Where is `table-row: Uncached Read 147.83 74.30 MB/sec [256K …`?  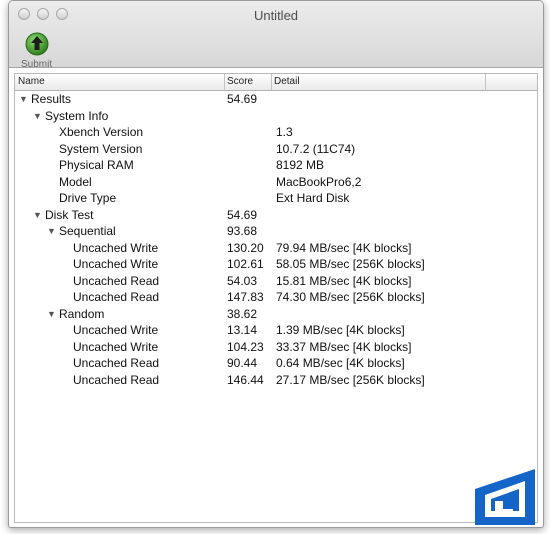 table-row: Uncached Read 147.83 74.30 MB/sec [256K … is located at coordinates (276, 297).